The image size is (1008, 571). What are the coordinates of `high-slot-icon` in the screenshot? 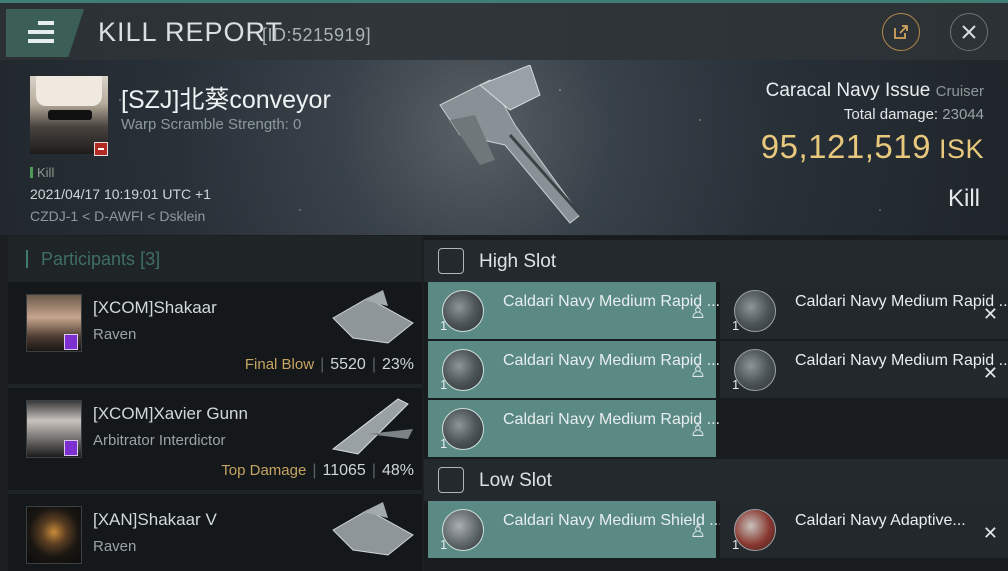 It's located at (451, 261).